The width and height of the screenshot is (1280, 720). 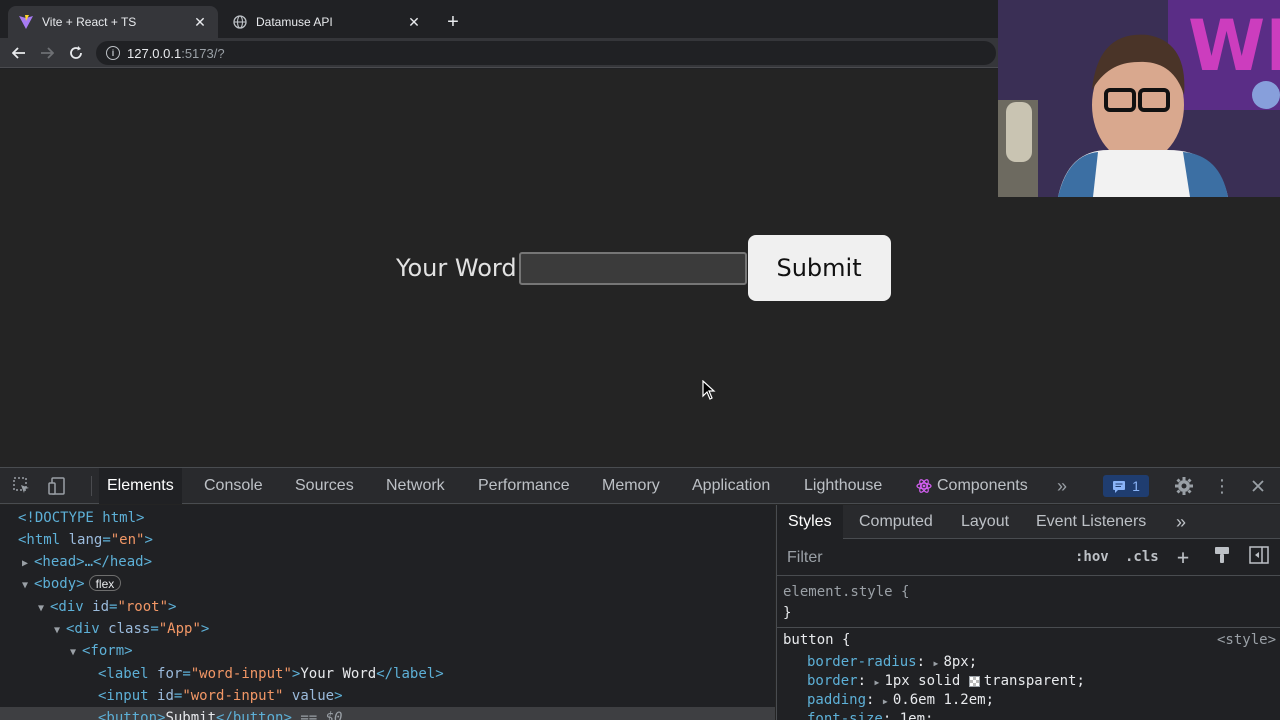 I want to click on tab-datamuse: Datamuse API ✕, so click(x=327, y=22).